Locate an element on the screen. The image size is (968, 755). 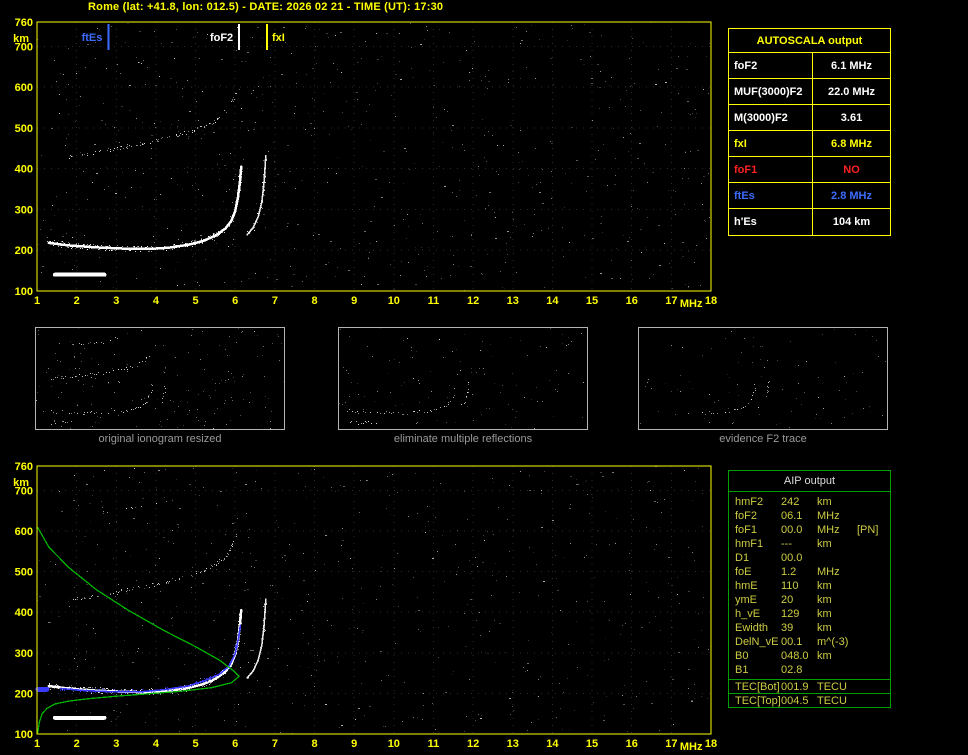
autoscala-row-fxI: fxI 6.8 MHz is located at coordinates (809, 144).